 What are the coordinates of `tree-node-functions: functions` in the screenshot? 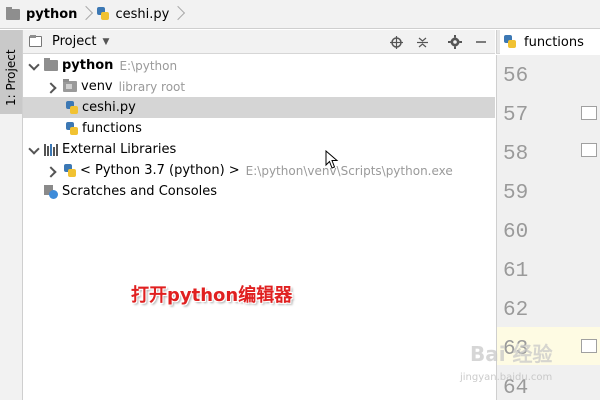 It's located at (259, 128).